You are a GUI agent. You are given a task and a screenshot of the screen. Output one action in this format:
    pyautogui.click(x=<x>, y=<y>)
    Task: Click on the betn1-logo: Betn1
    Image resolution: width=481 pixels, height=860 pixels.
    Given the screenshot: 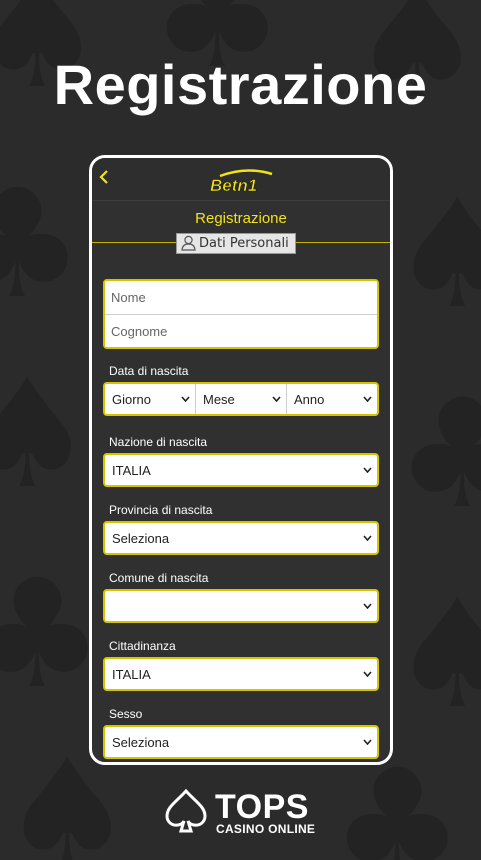 What is the action you would take?
    pyautogui.click(x=241, y=181)
    